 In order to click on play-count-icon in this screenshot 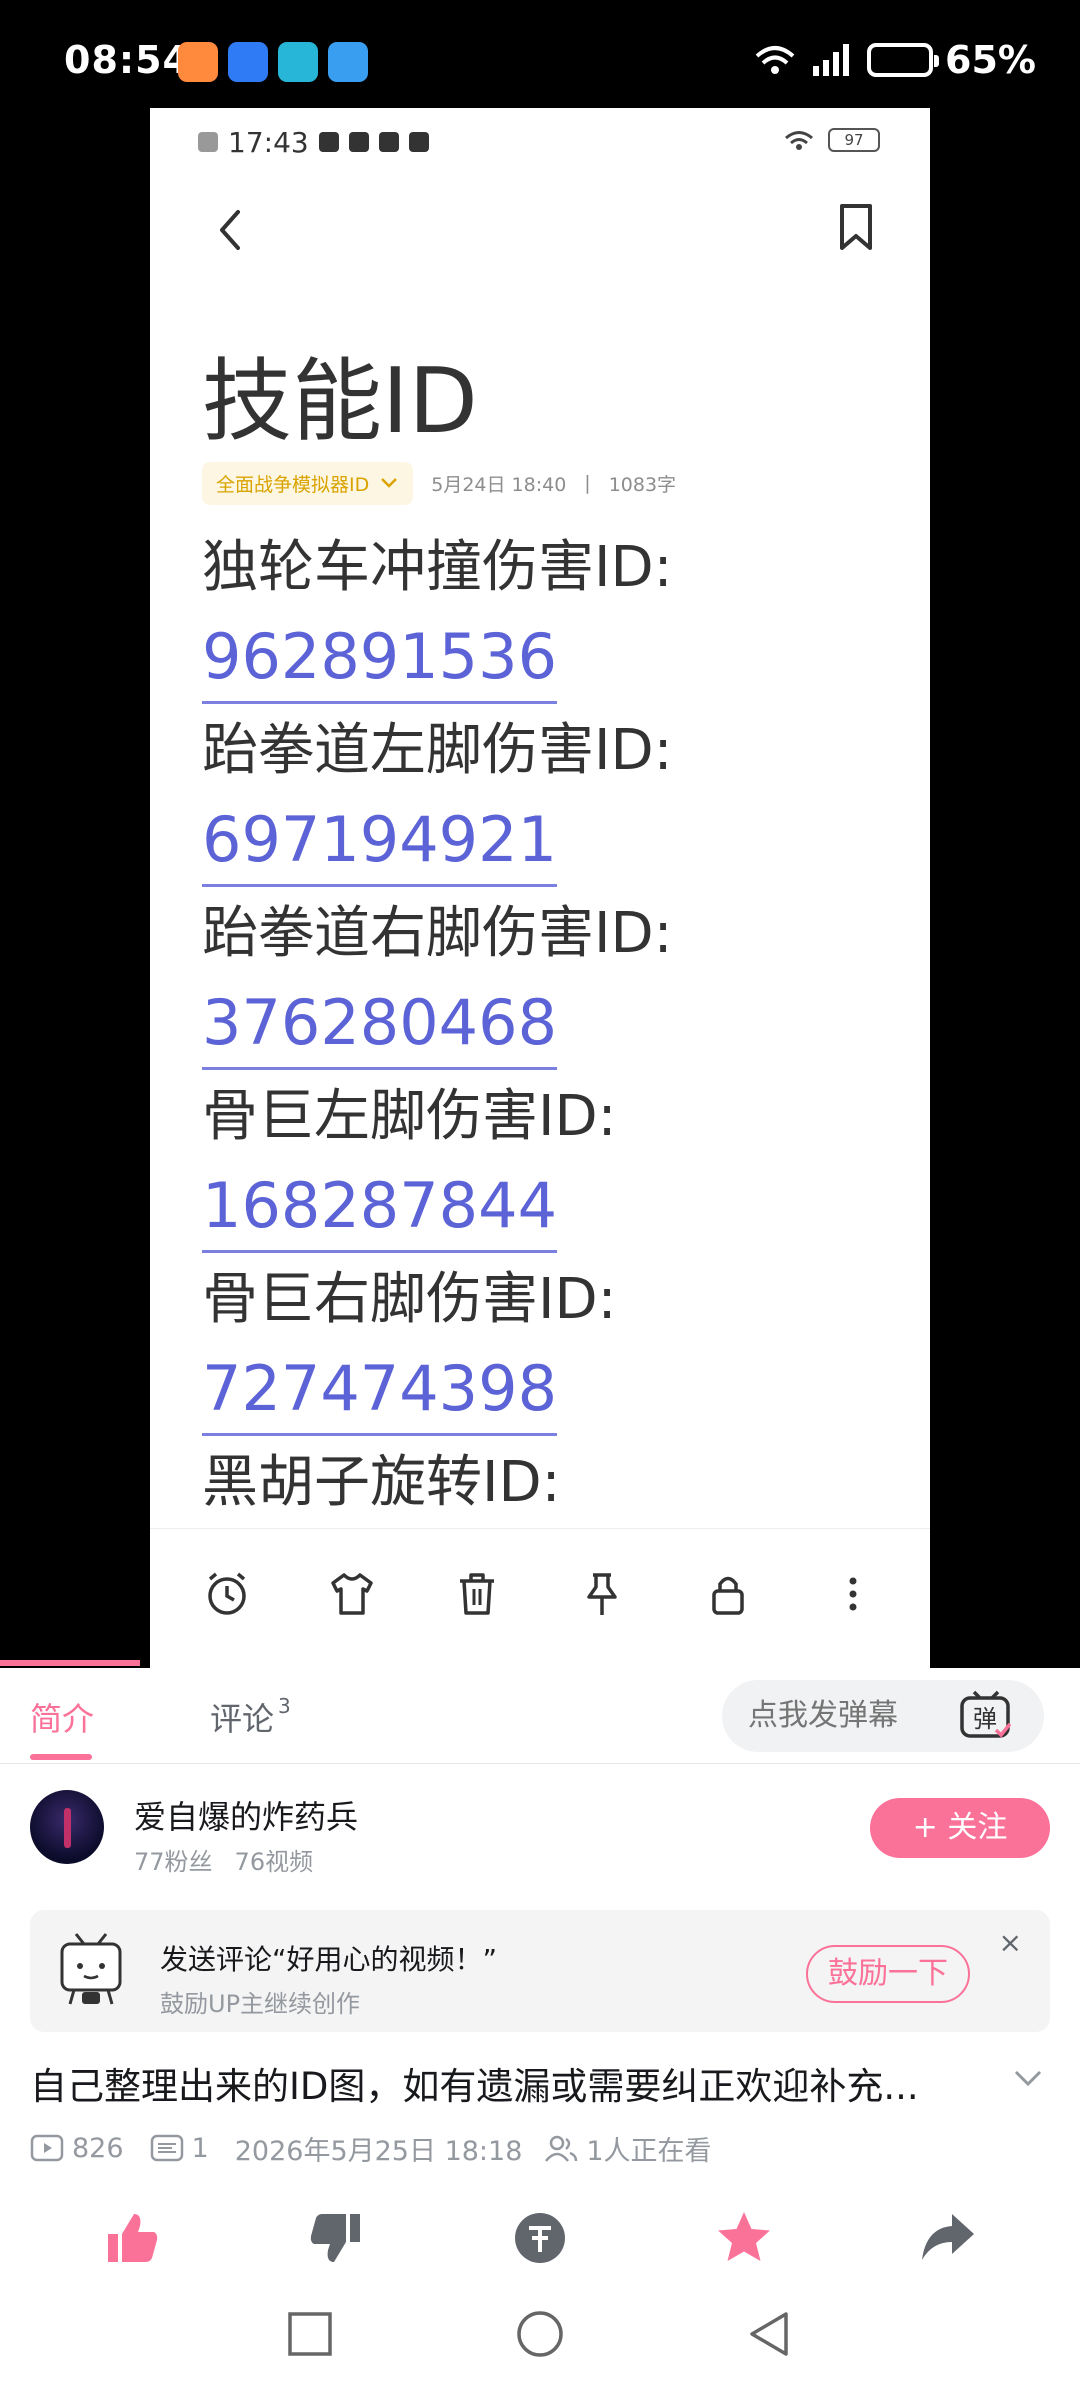, I will do `click(47, 2148)`.